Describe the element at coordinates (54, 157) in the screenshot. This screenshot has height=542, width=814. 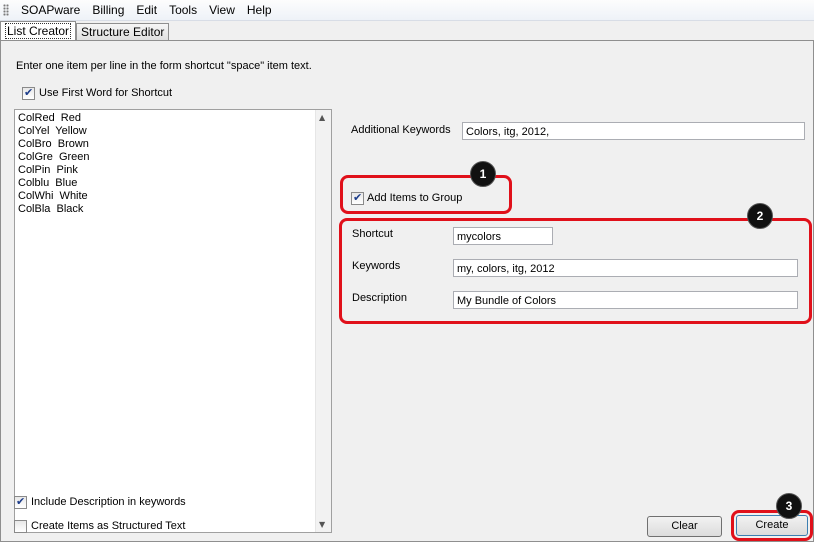
I see `list-item: ColGre Green` at that location.